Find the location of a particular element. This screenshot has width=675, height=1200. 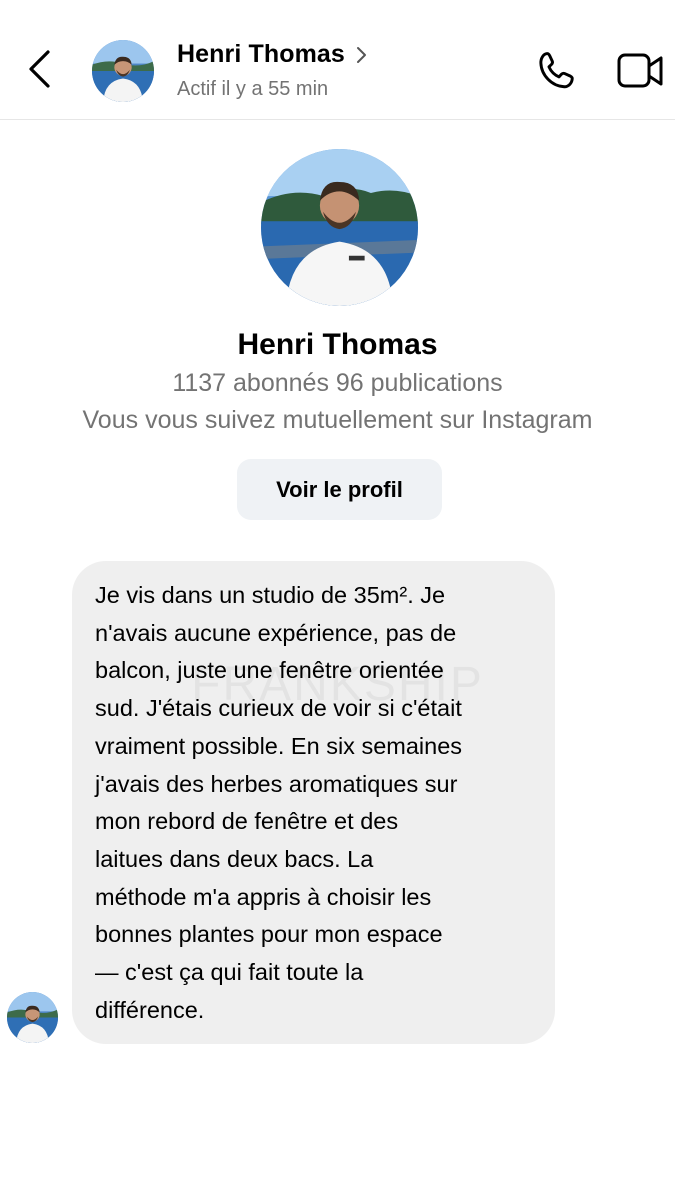

profile-stats: 1137 abonnés 96 publications is located at coordinates (337, 383).